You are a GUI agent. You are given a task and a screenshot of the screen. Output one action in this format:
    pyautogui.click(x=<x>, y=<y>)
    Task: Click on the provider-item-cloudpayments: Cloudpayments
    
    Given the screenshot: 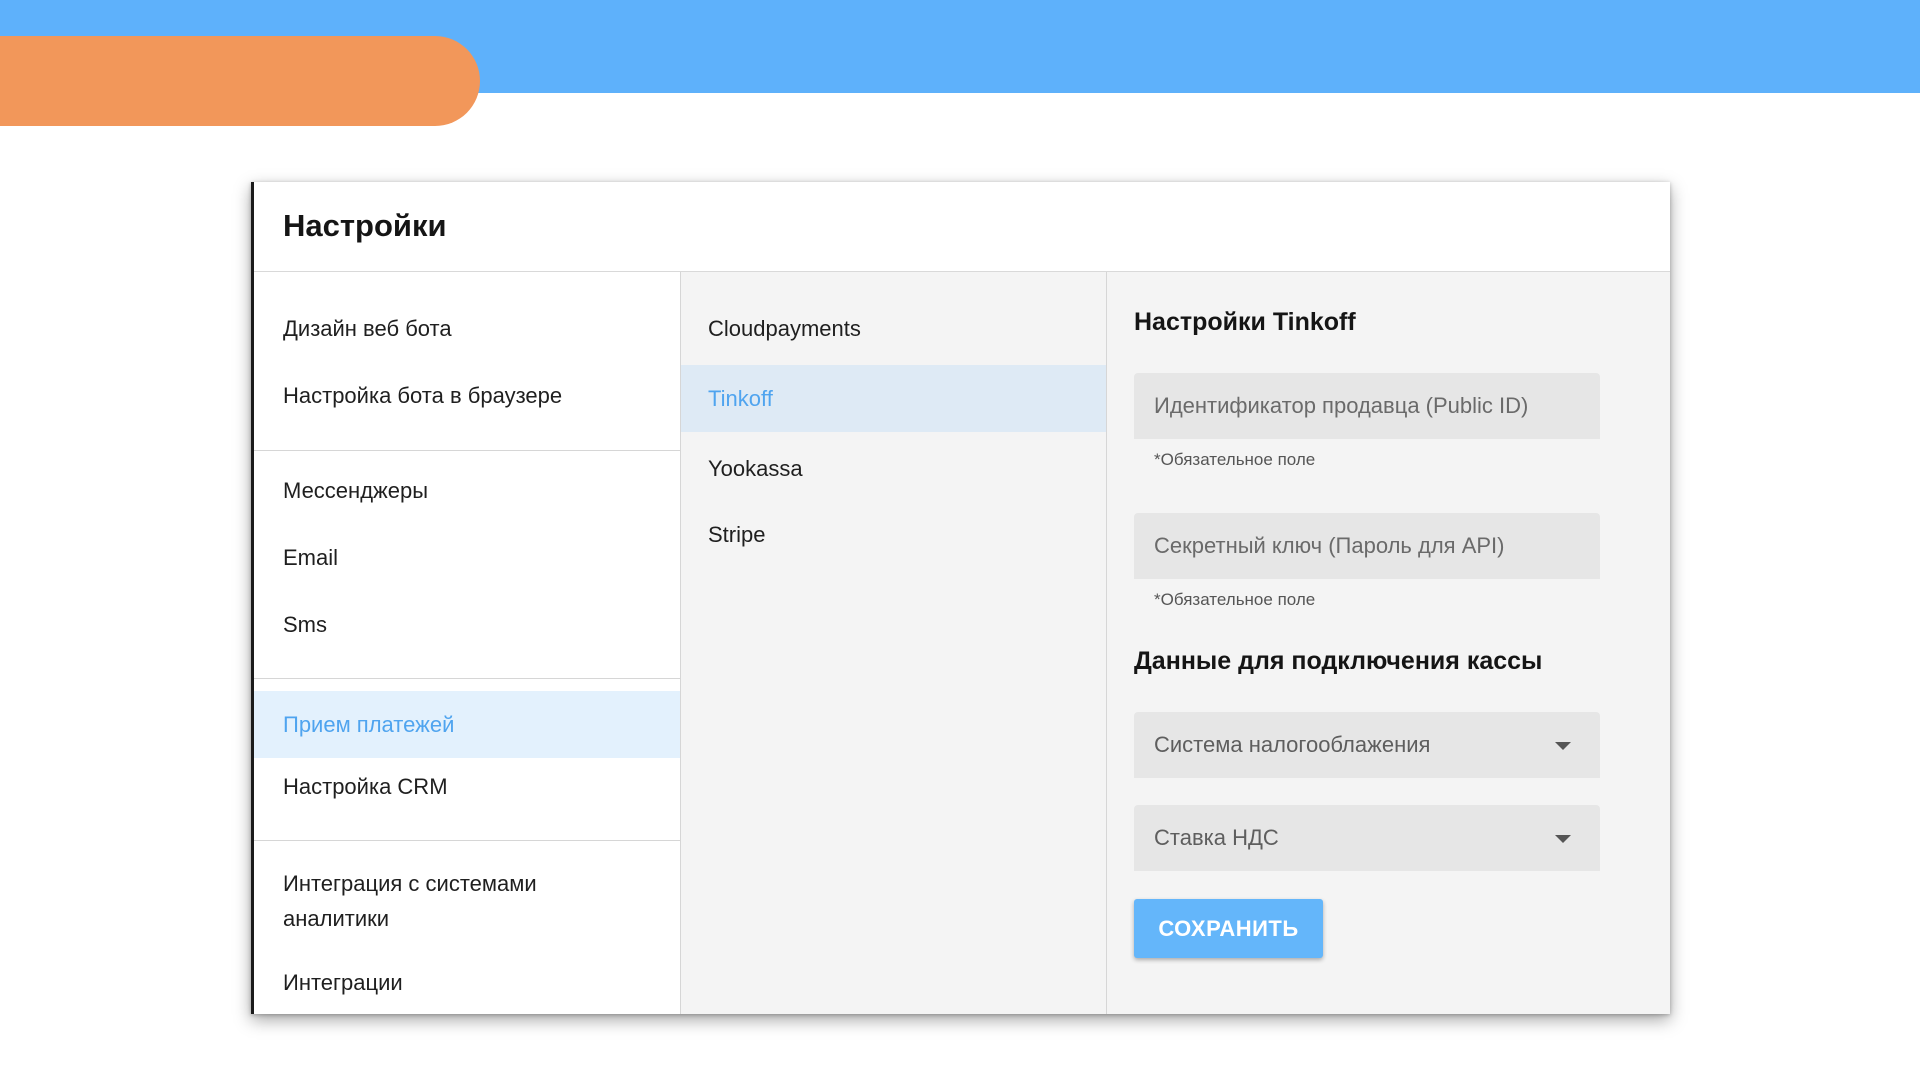 What is the action you would take?
    pyautogui.click(x=893, y=329)
    